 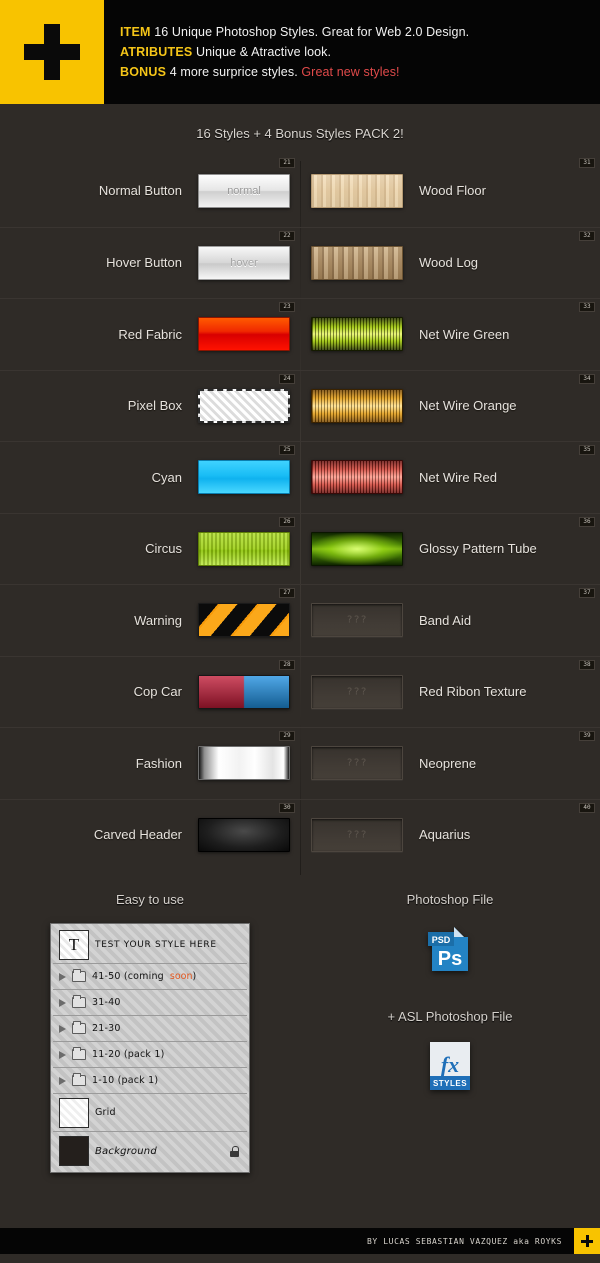 I want to click on asl-icon-wrap: fx STYLES, so click(x=450, y=1066).